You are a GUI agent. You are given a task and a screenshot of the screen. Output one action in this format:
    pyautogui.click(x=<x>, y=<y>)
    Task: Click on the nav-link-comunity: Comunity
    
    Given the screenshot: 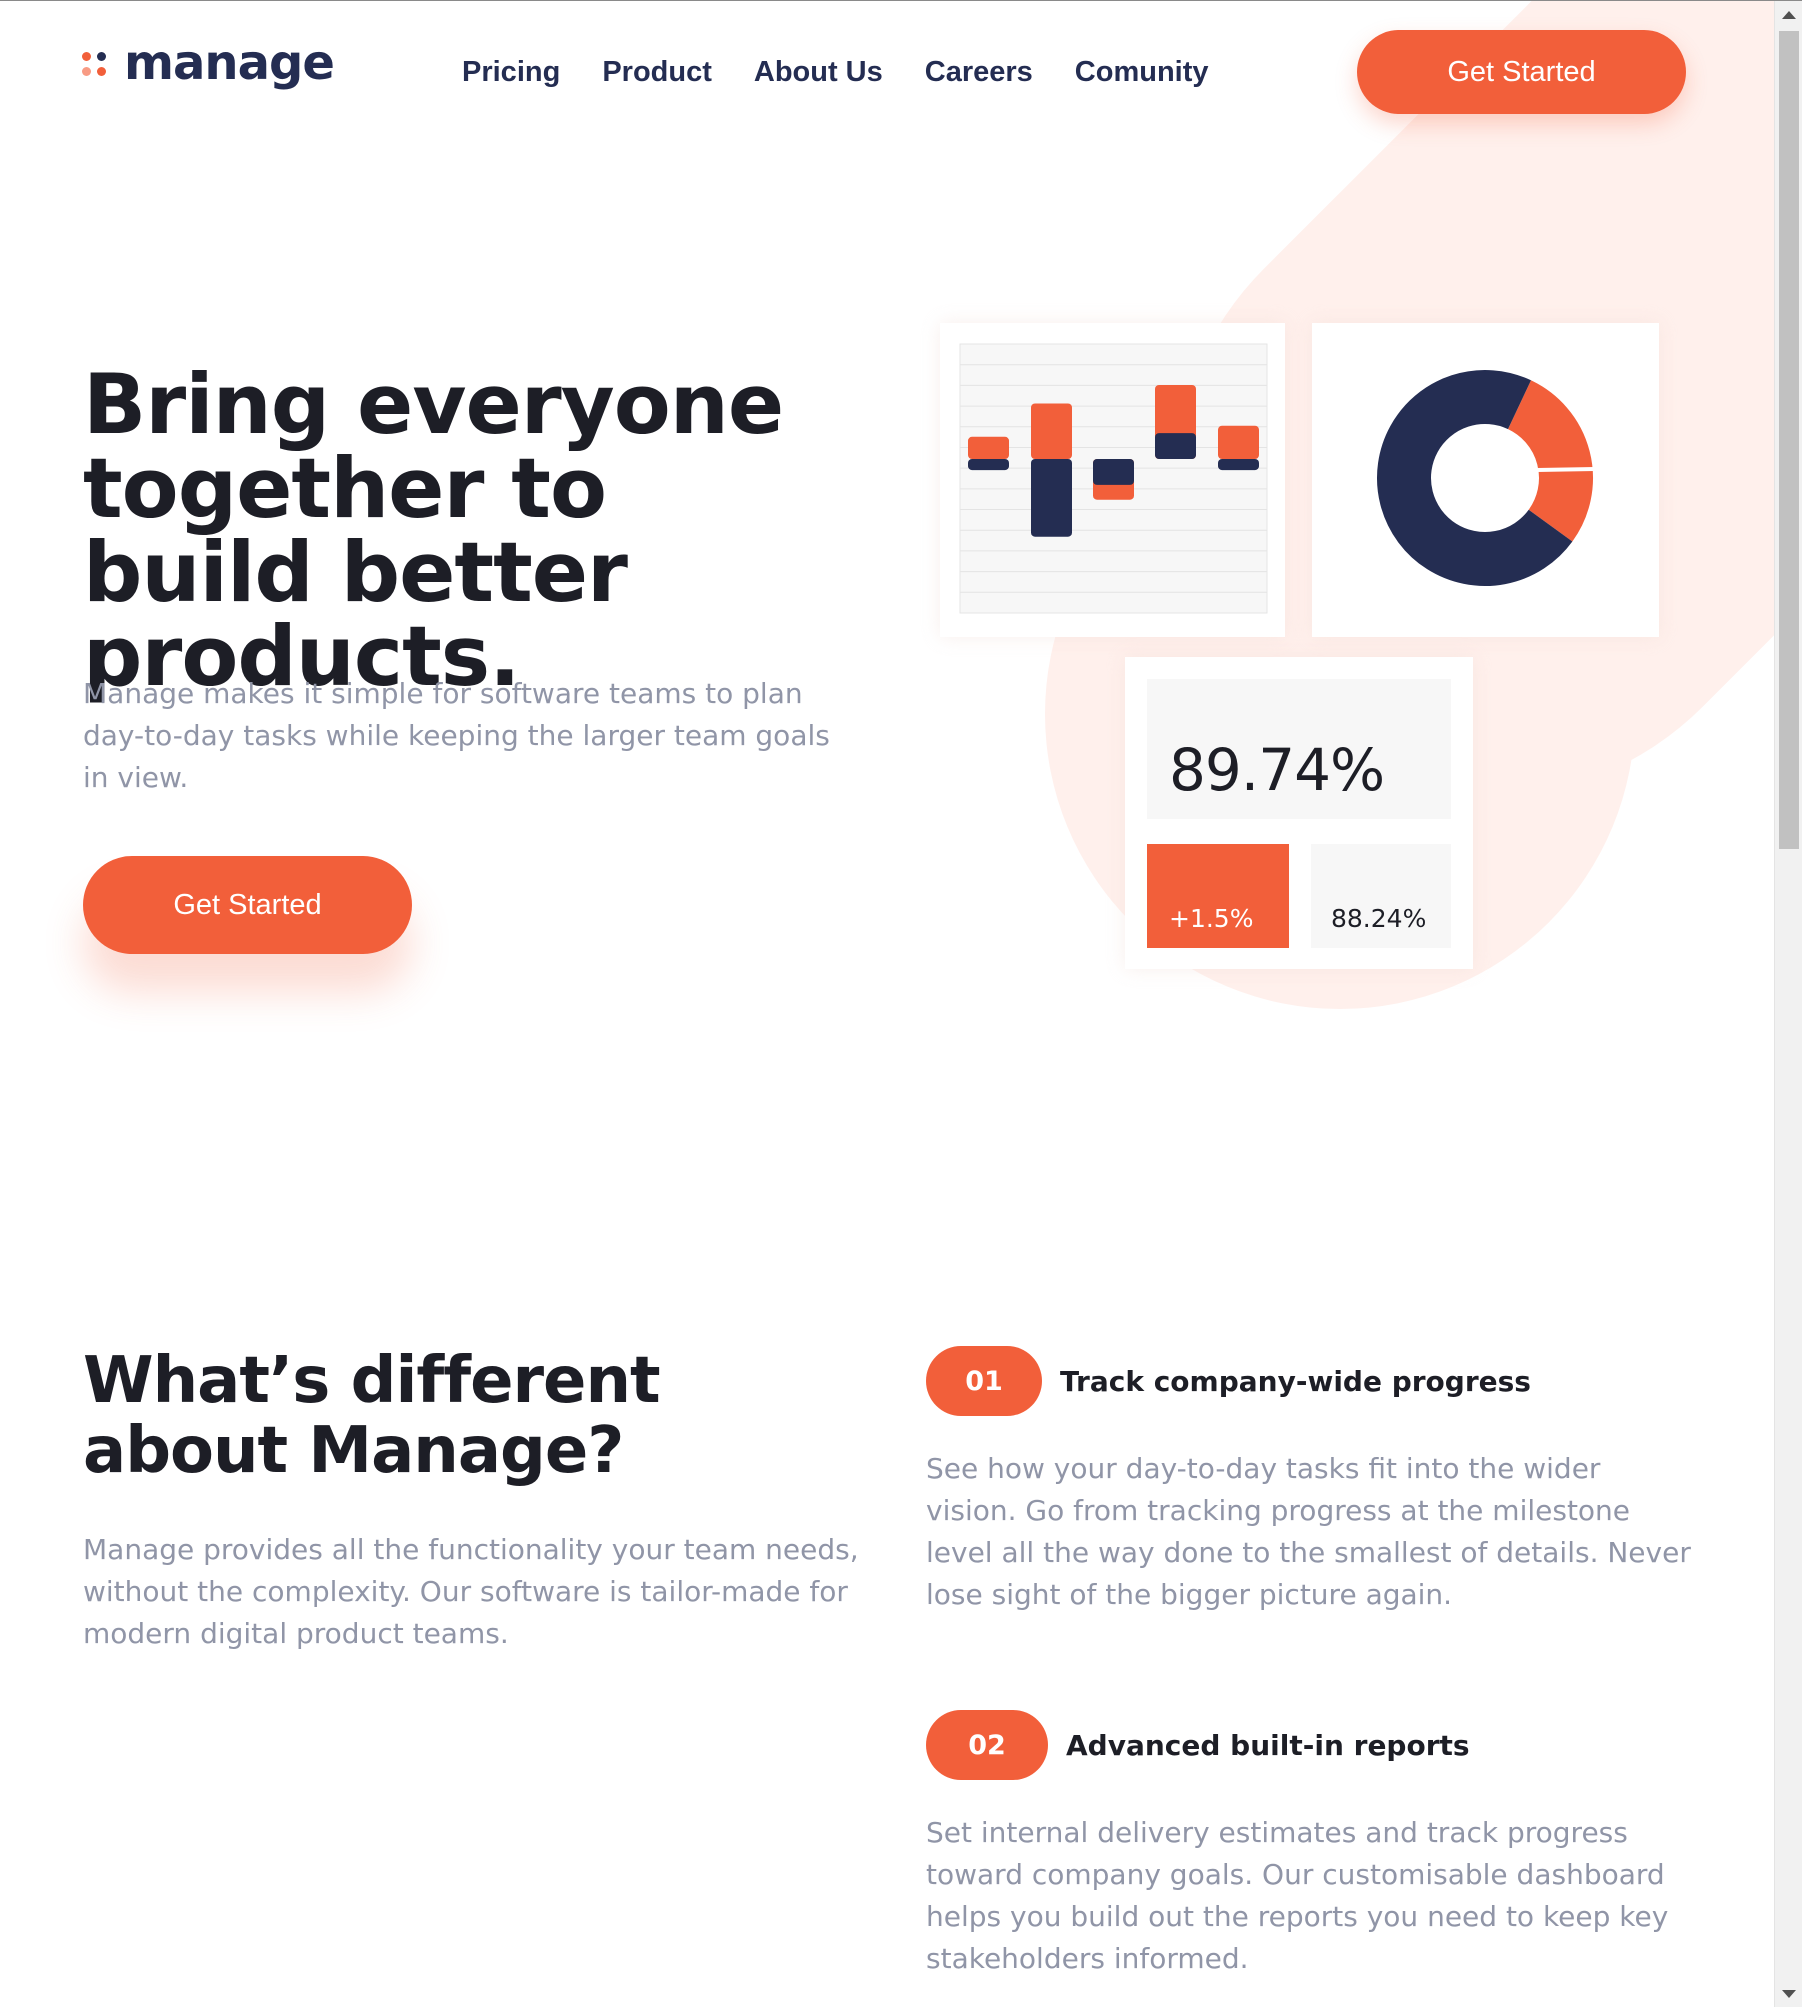 What is the action you would take?
    pyautogui.click(x=1142, y=72)
    